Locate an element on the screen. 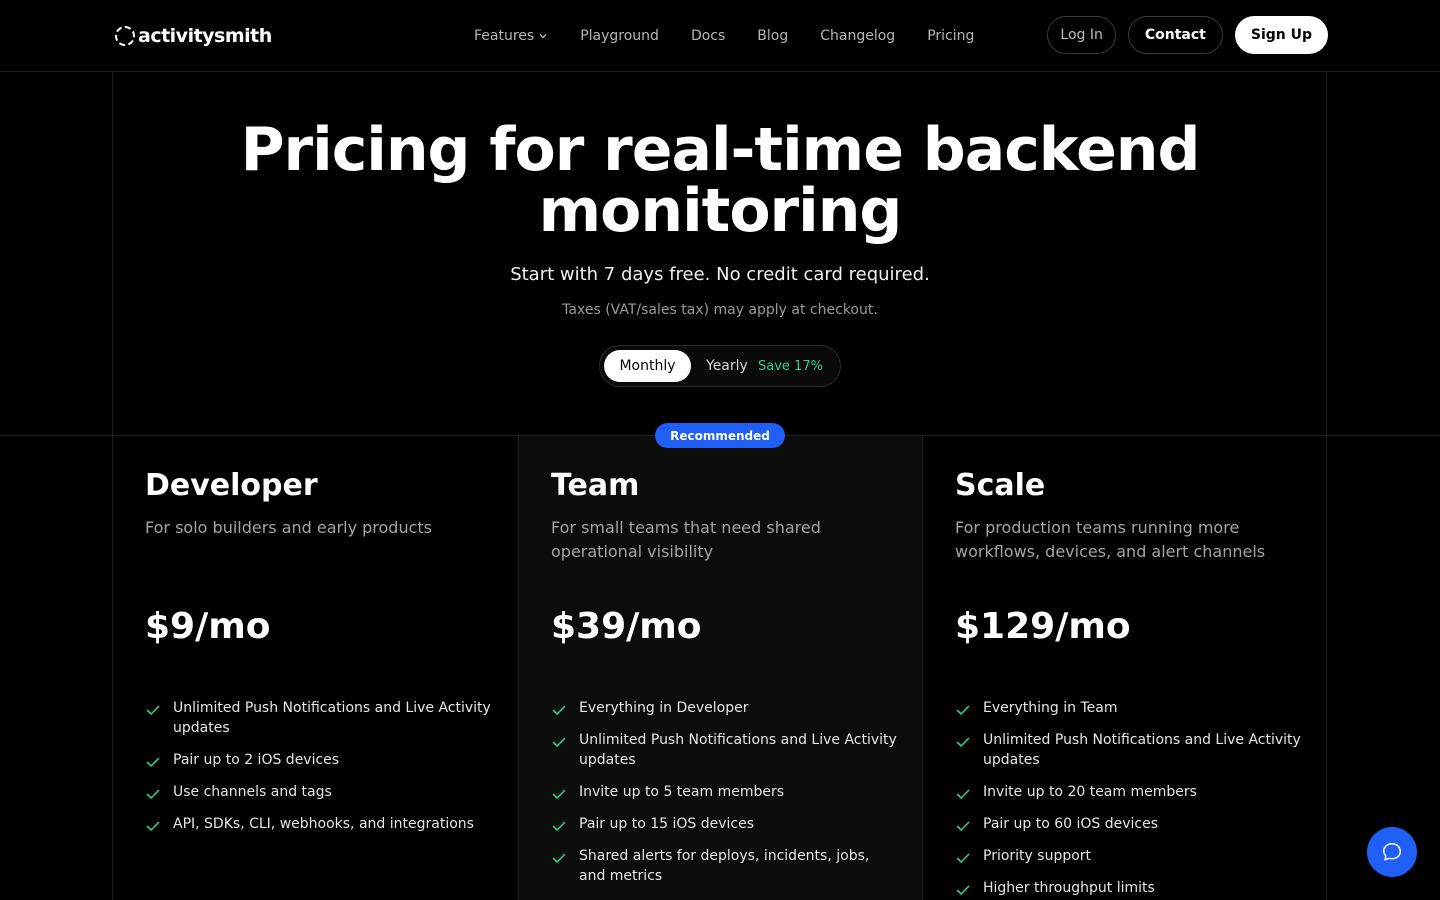 The image size is (1440, 900). nav-playground: Playground is located at coordinates (619, 36).